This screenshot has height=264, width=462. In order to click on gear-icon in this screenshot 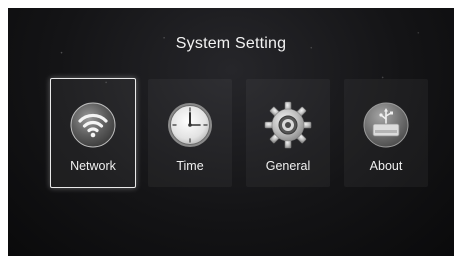, I will do `click(288, 125)`.